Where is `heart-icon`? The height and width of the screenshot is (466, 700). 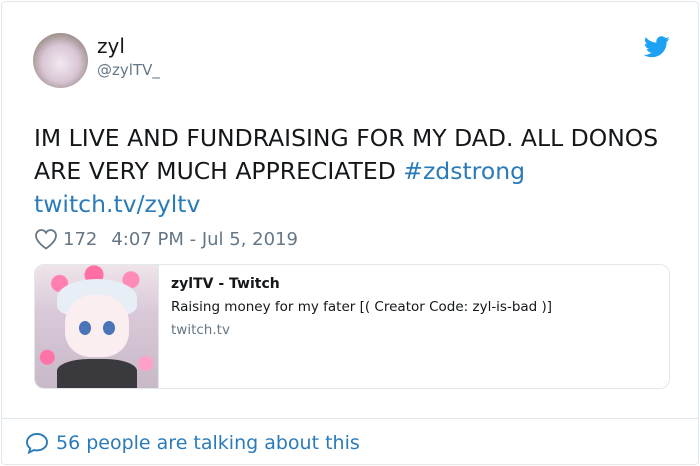 heart-icon is located at coordinates (46, 239).